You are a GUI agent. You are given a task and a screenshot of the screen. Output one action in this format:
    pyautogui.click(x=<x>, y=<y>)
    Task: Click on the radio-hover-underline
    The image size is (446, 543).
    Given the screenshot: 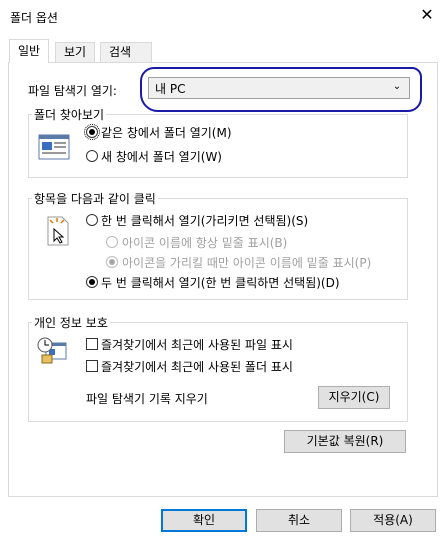 What is the action you would take?
    pyautogui.click(x=112, y=262)
    